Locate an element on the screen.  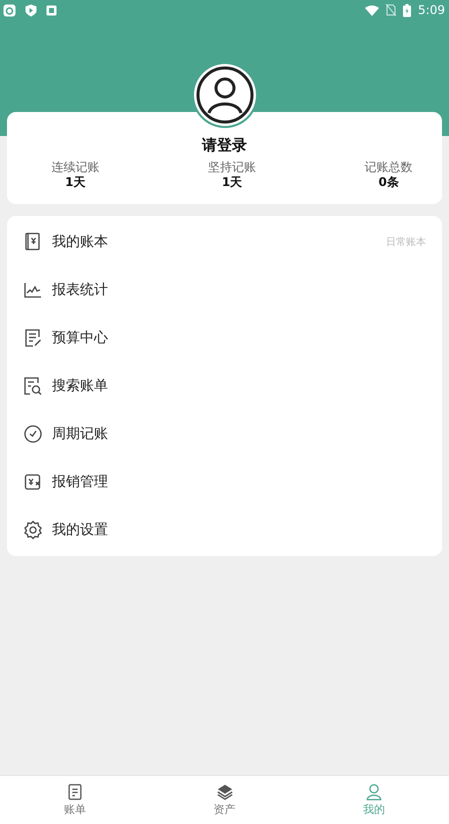
stat-label: 记账总数 is located at coordinates (388, 167).